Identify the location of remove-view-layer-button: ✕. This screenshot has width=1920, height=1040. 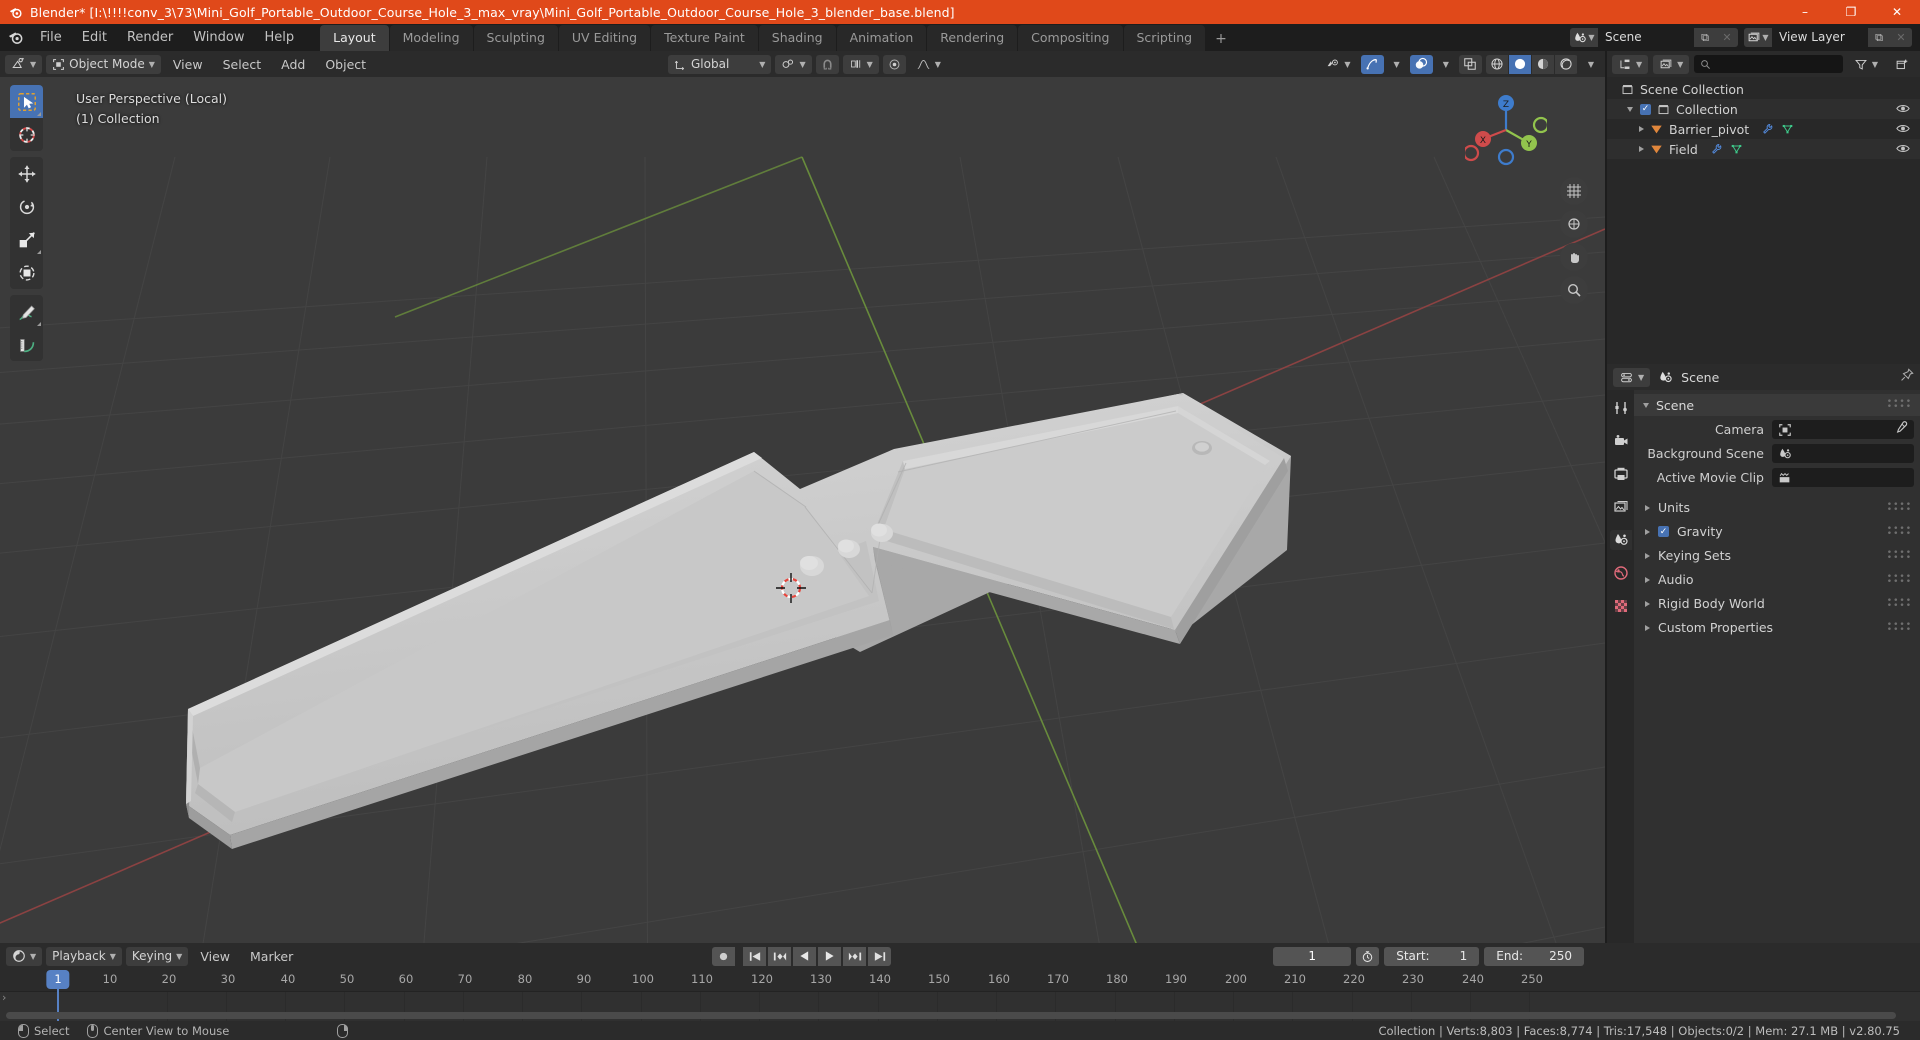
(1901, 37).